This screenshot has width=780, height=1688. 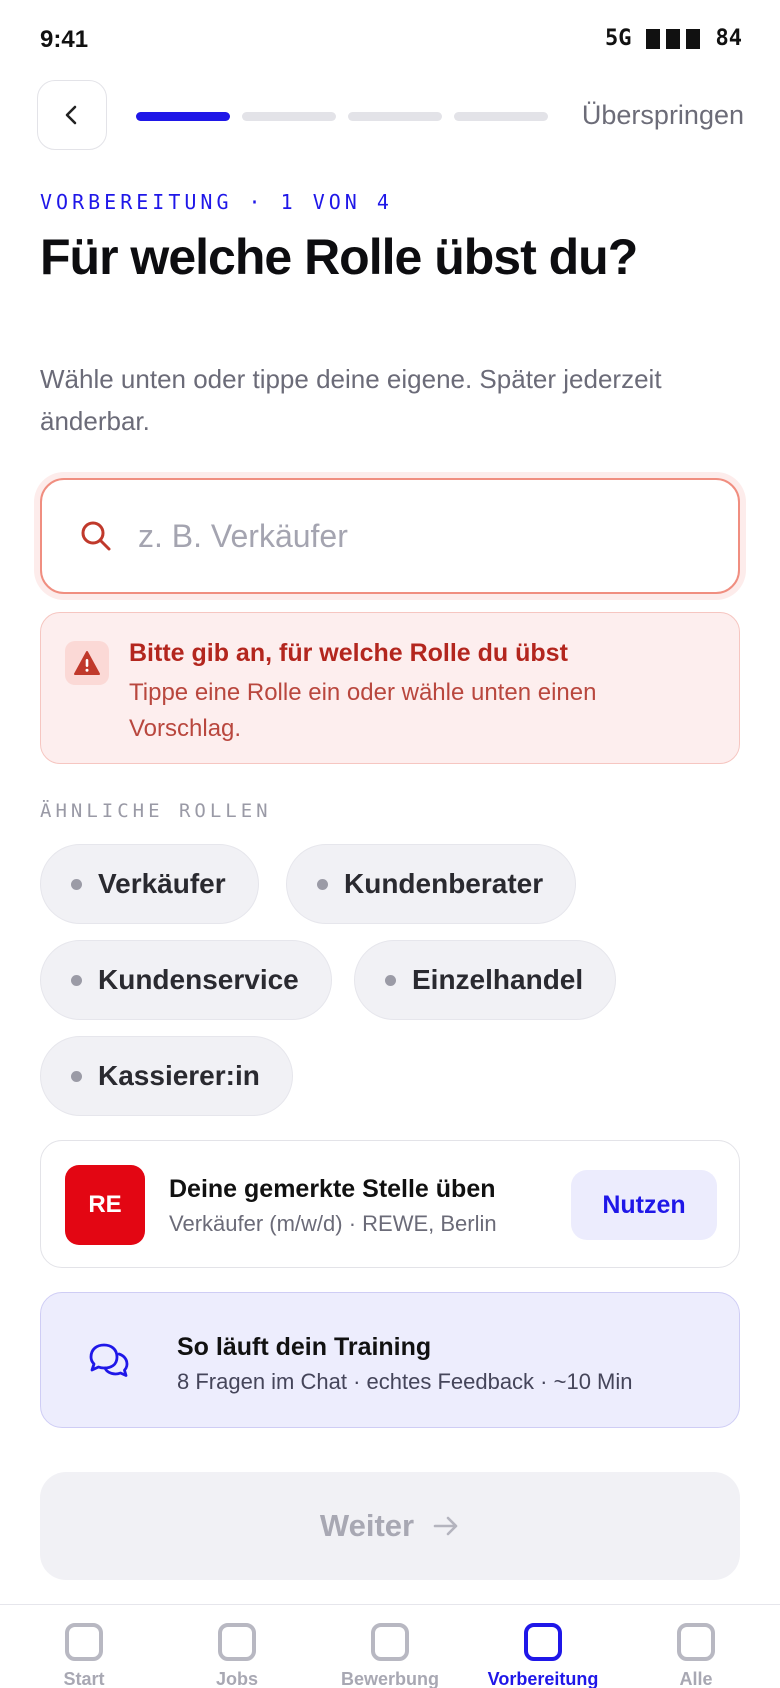 I want to click on training-title: So läuft dein Training, so click(x=304, y=1347).